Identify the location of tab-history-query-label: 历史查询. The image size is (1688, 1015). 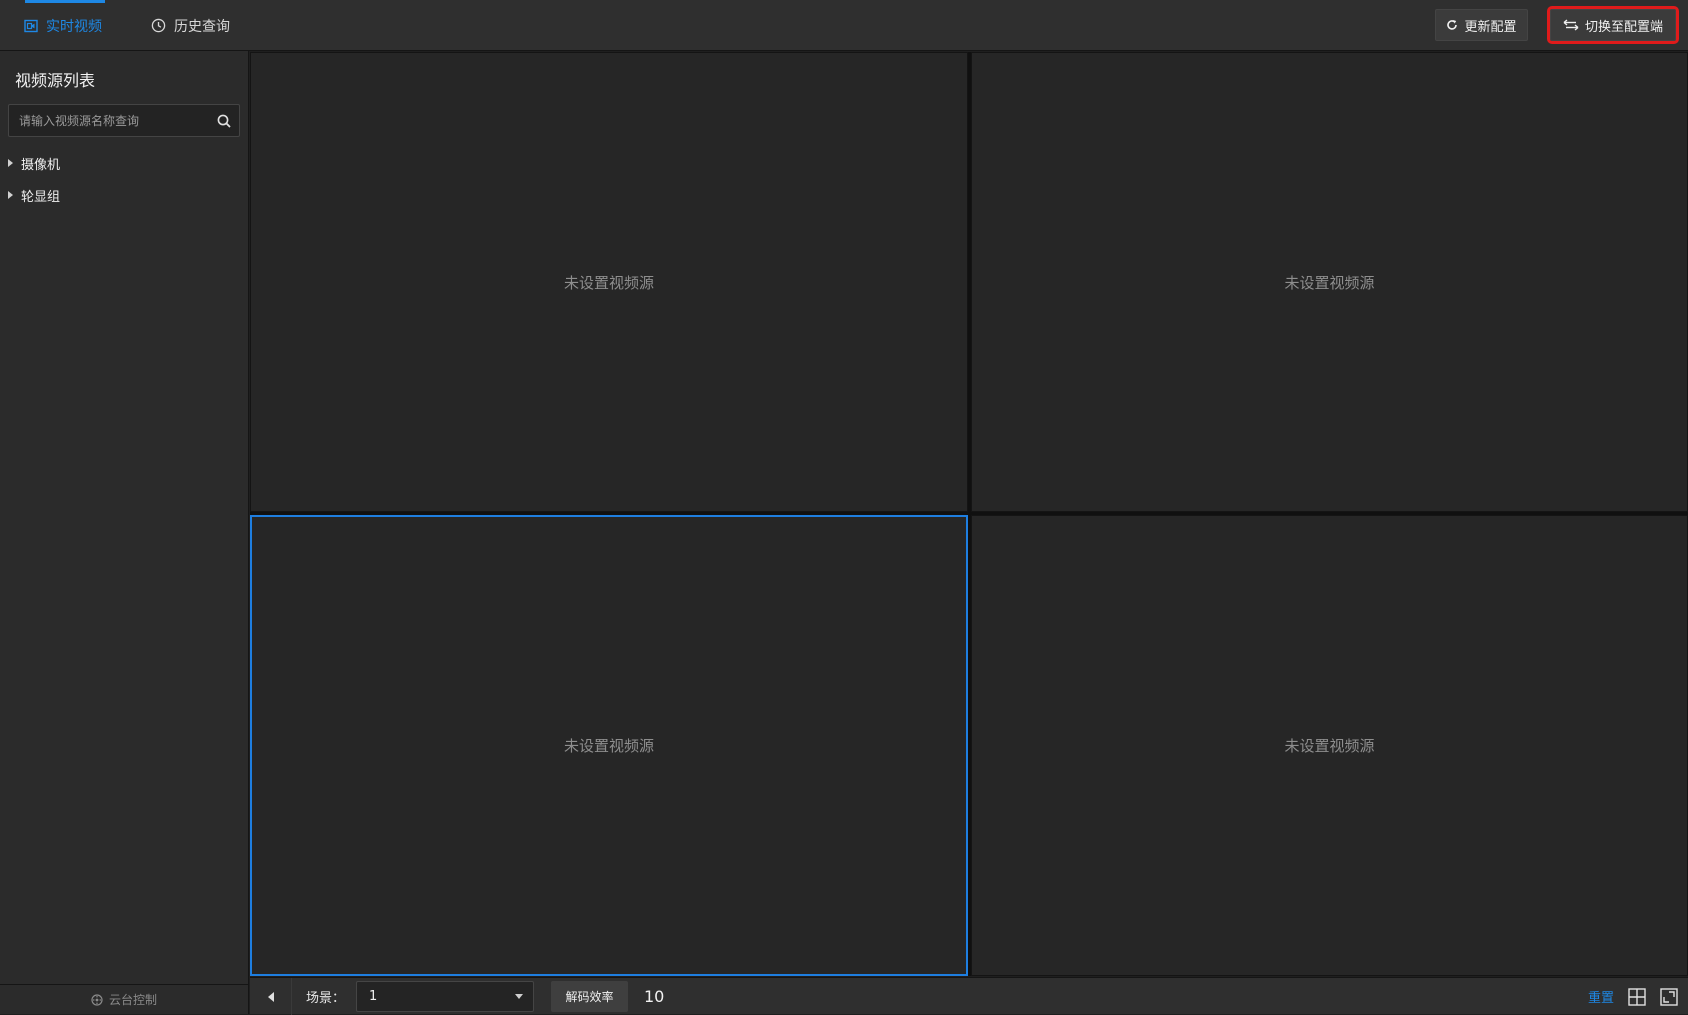
(202, 26).